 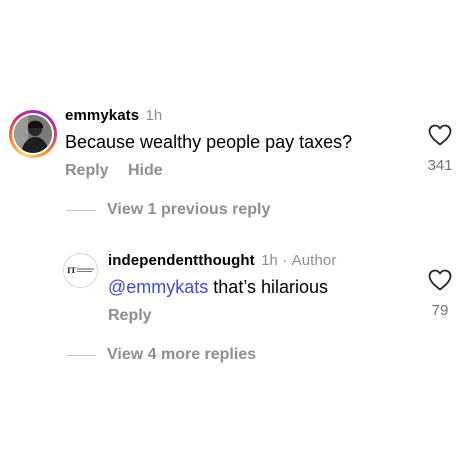 What do you see at coordinates (145, 171) in the screenshot?
I see `hide-button: Hide` at bounding box center [145, 171].